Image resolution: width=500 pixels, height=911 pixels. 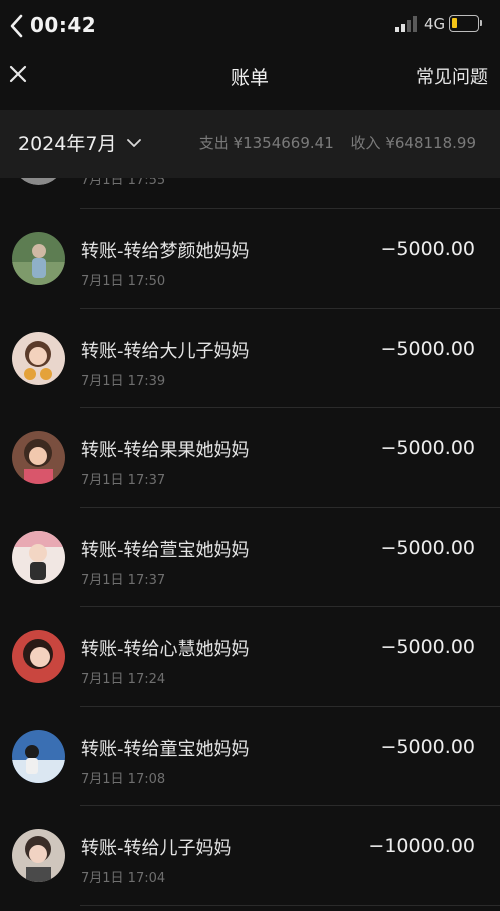 What do you see at coordinates (123, 779) in the screenshot?
I see `transaction-time: 7月1日 17:08` at bounding box center [123, 779].